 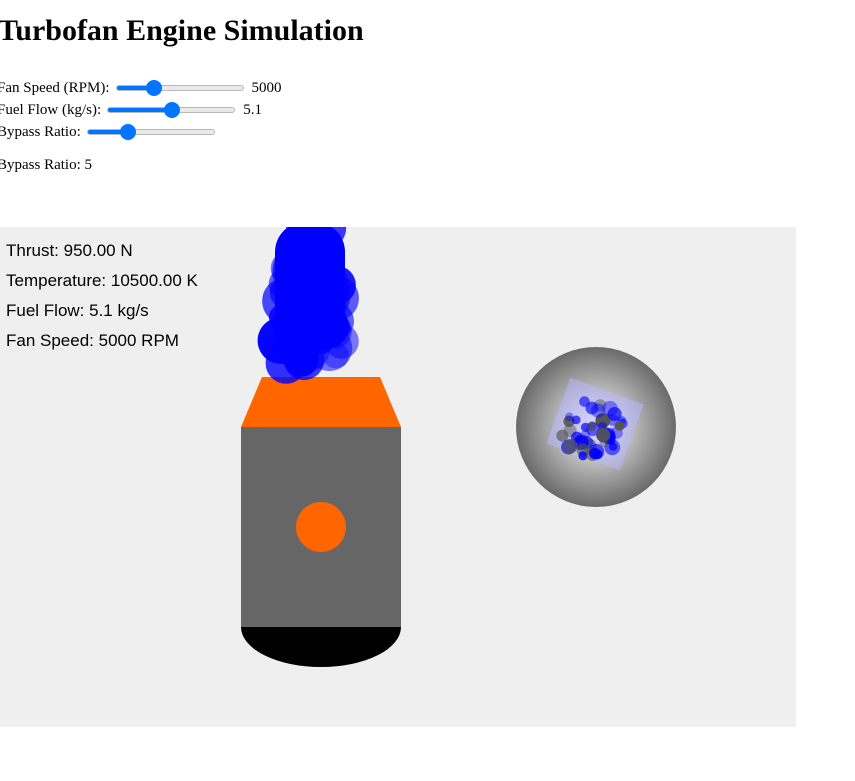 What do you see at coordinates (51, 109) in the screenshot?
I see `fuel-flow-label: Fuel Flow (kg/s):` at bounding box center [51, 109].